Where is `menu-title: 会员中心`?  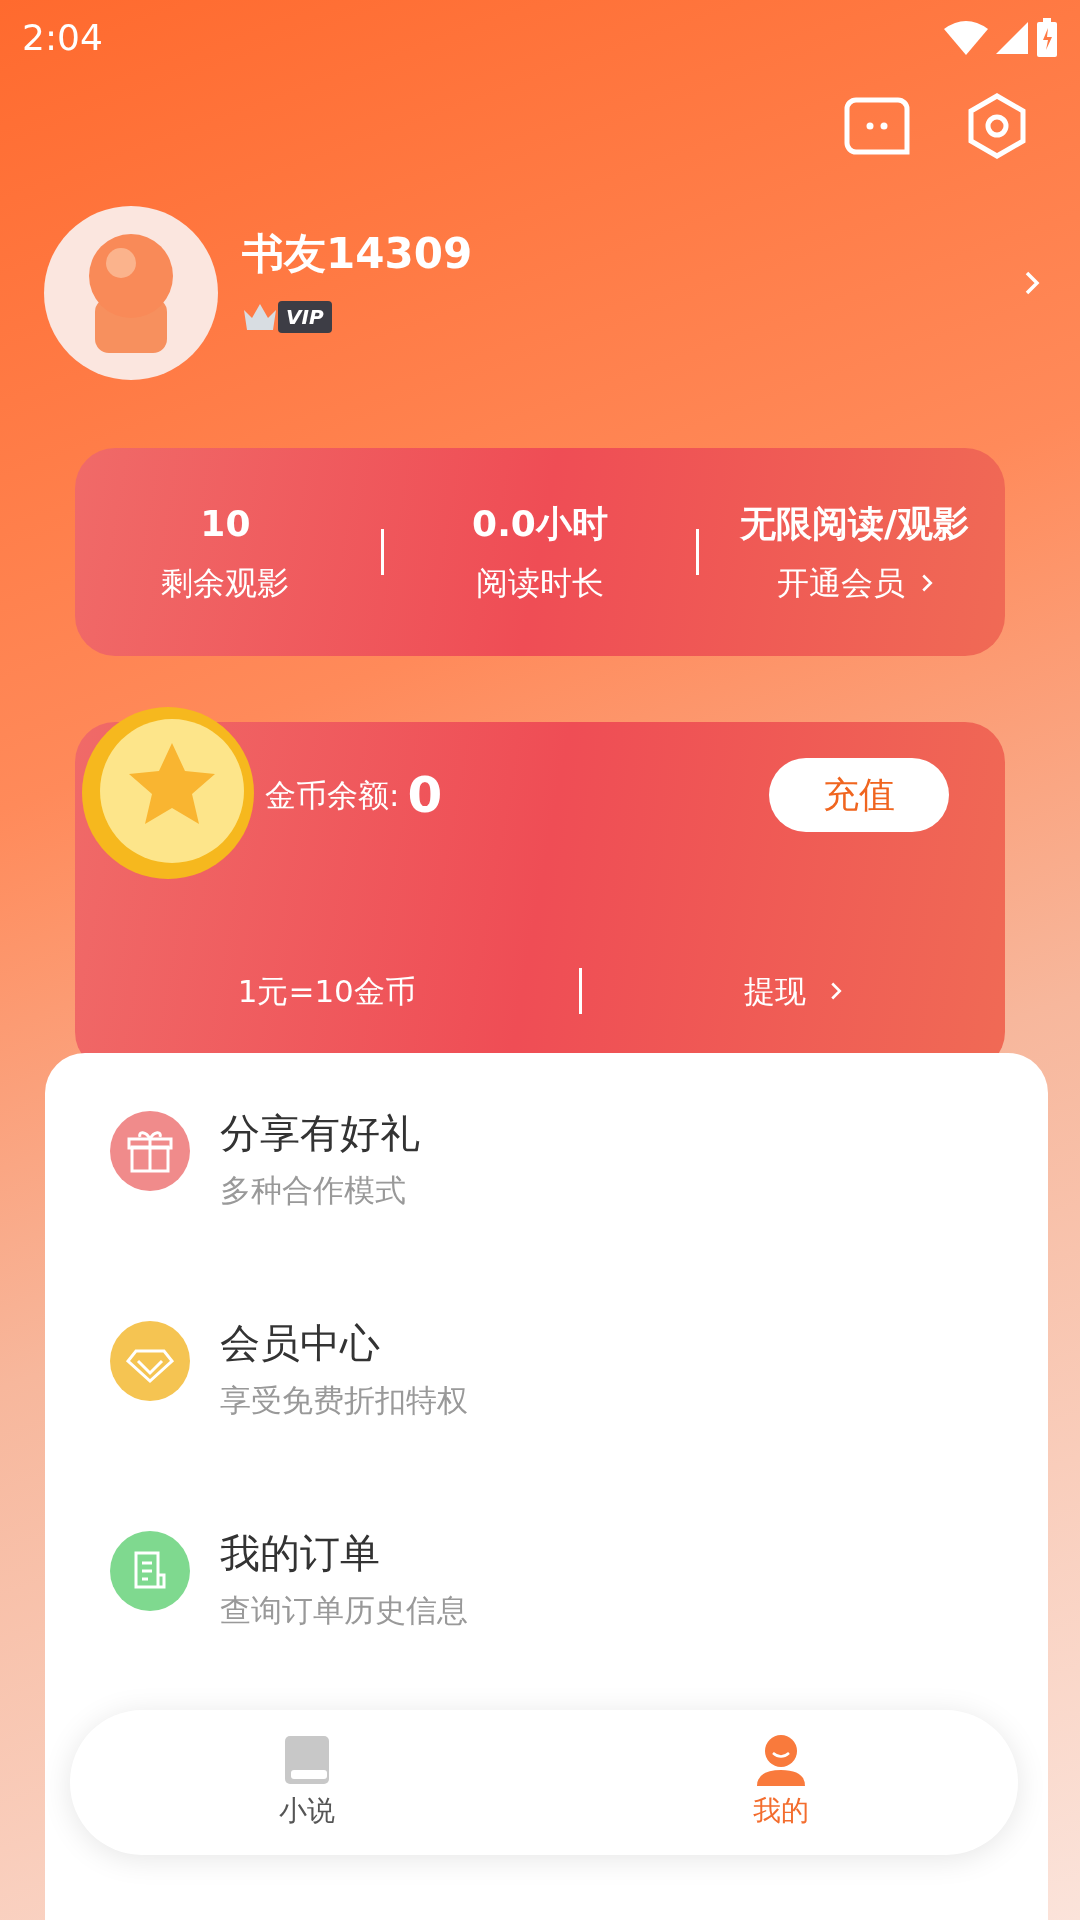
menu-title: 会员中心 is located at coordinates (300, 1343).